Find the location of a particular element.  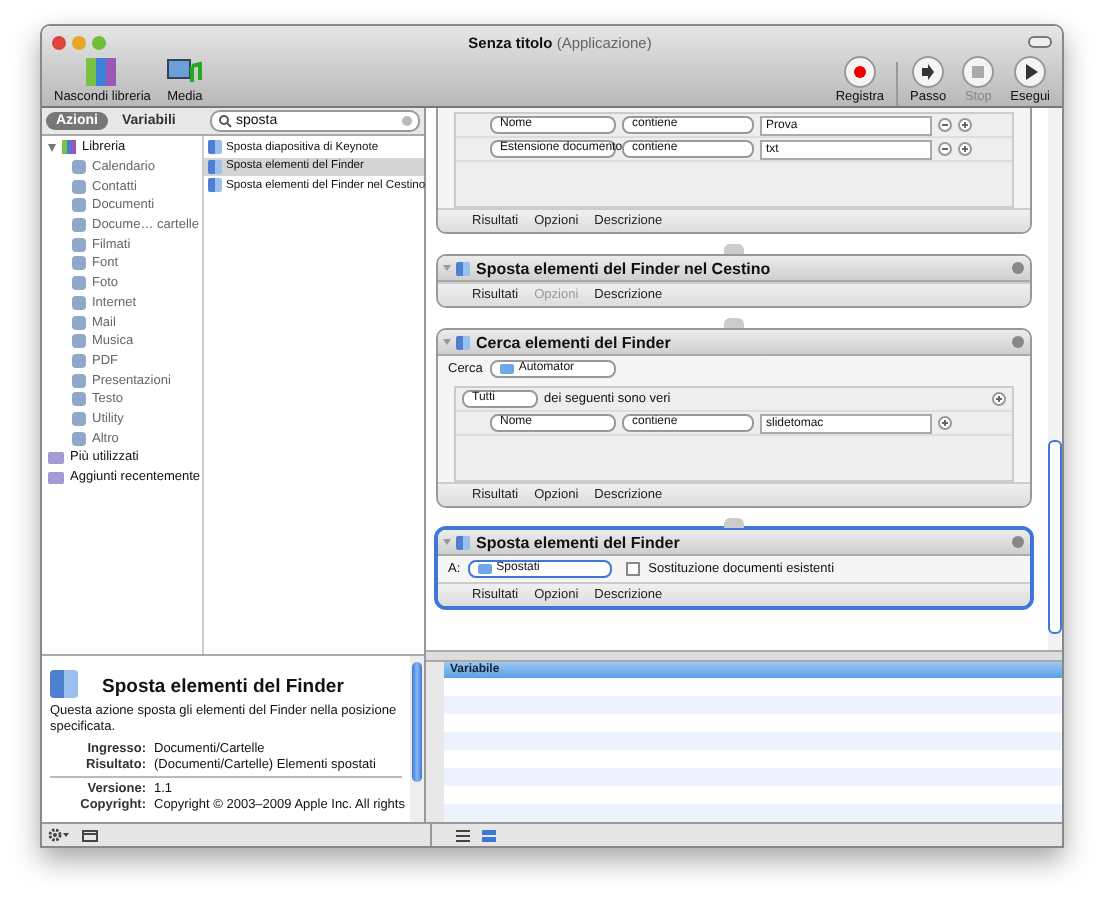

step-icon is located at coordinates (928, 72).